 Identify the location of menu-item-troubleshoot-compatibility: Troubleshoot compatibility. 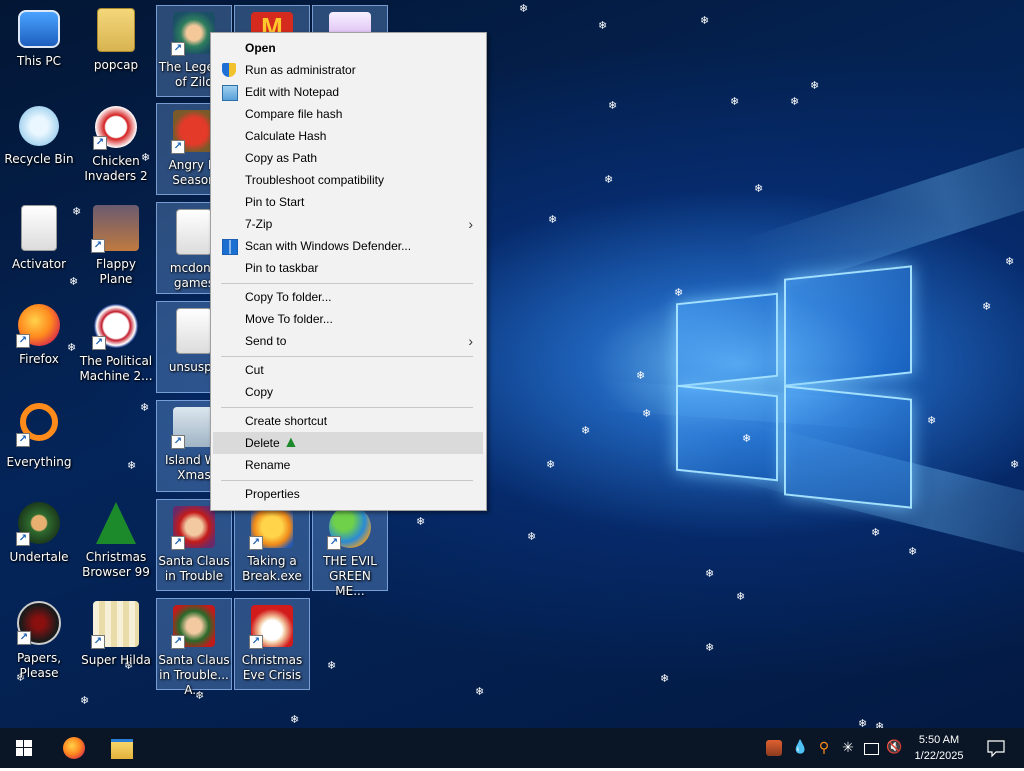
(348, 180).